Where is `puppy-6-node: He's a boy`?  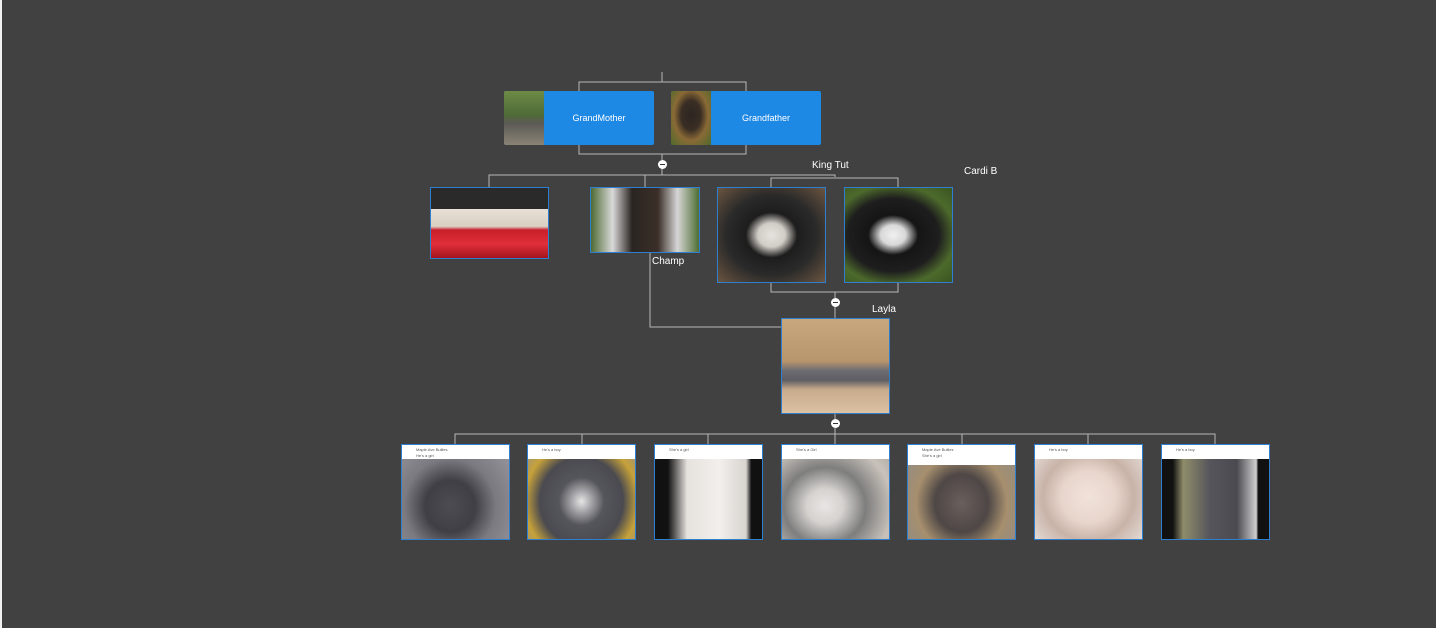
puppy-6-node: He's a boy is located at coordinates (1088, 492).